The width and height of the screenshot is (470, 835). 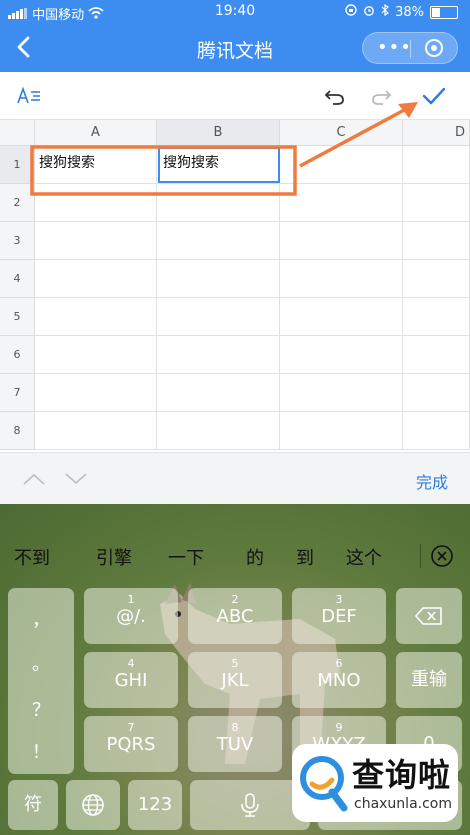 I want to click on key-6: 6 MNO, so click(x=339, y=680).